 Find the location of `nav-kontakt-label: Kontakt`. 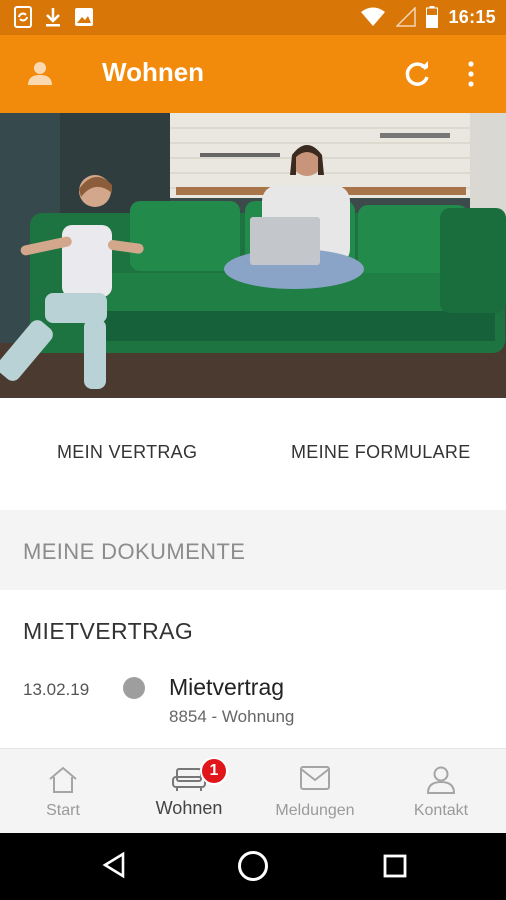

nav-kontakt-label: Kontakt is located at coordinates (441, 810).